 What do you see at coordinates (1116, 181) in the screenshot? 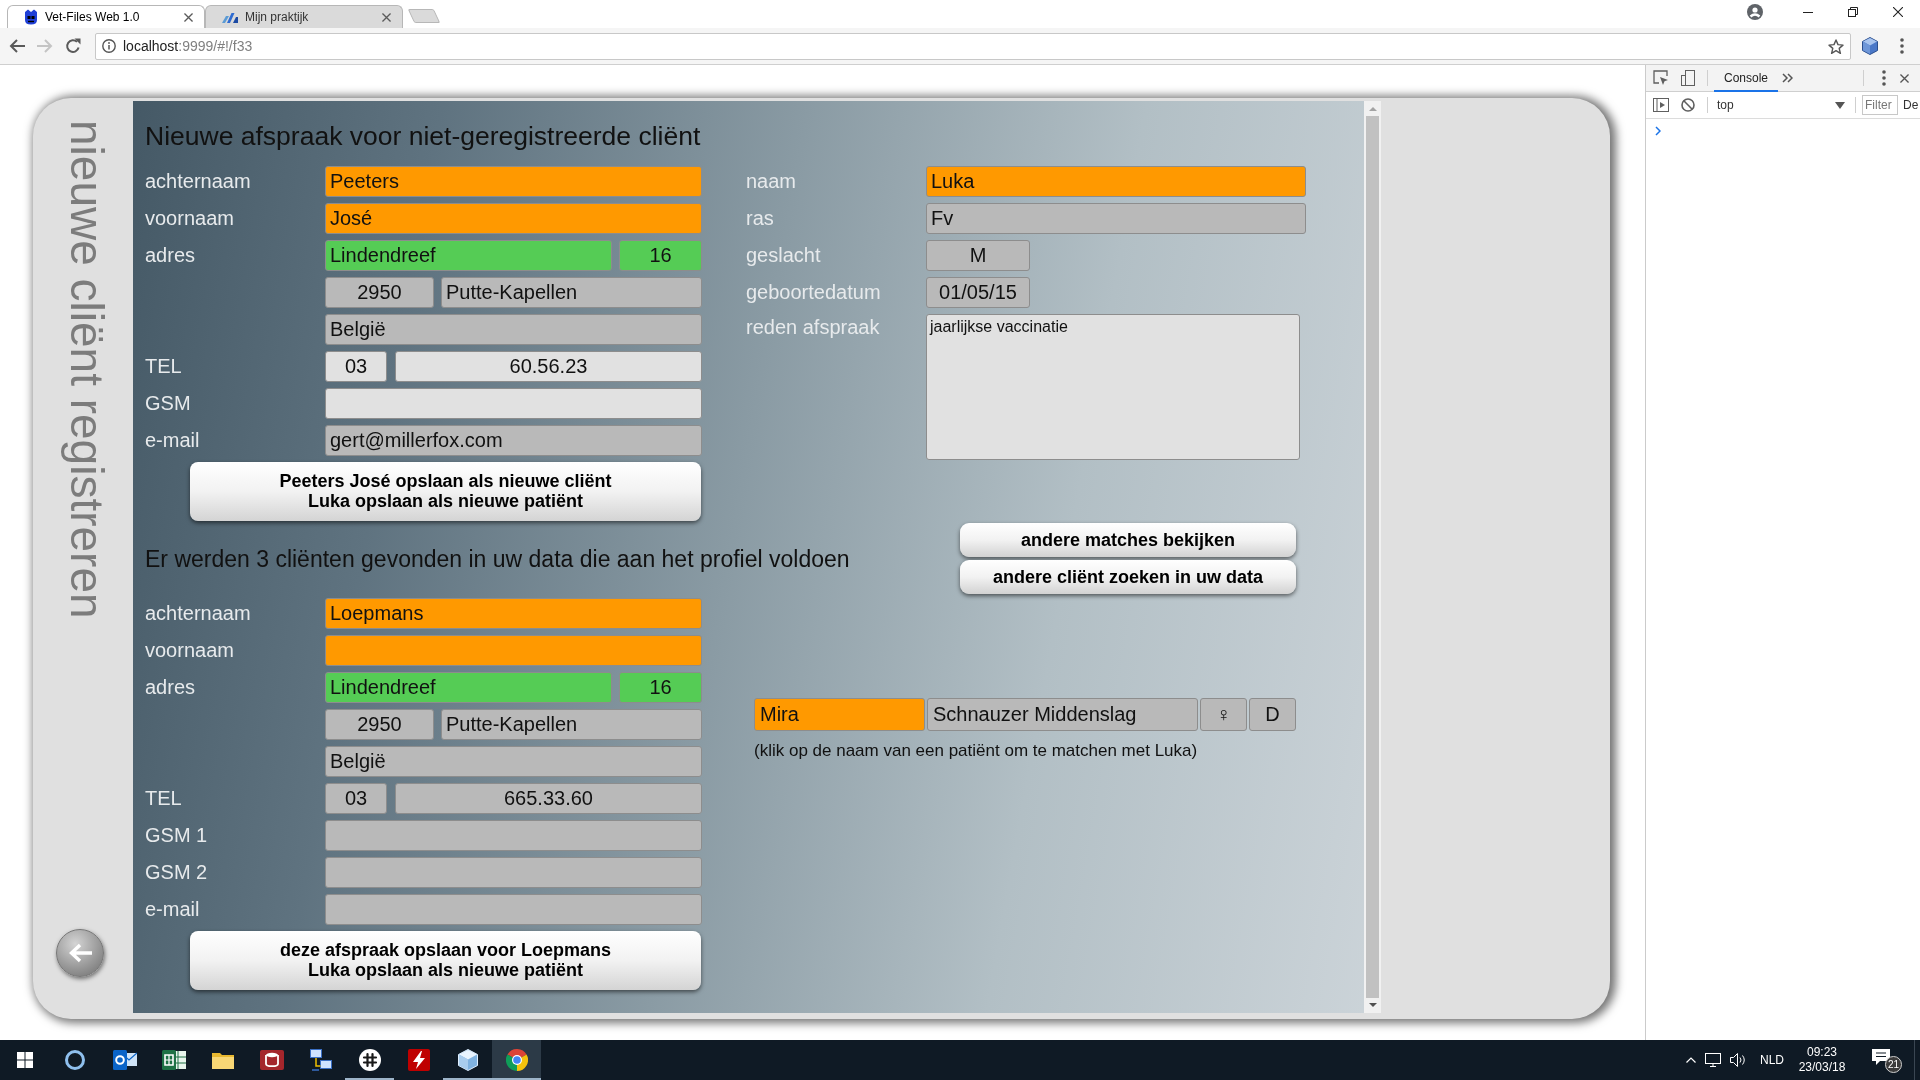
I see `text-field: Luka` at bounding box center [1116, 181].